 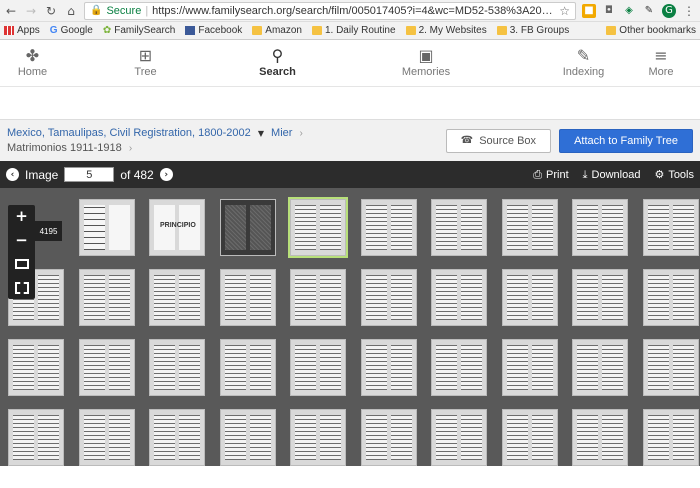 I want to click on fullscreen-icon, so click(x=22, y=288).